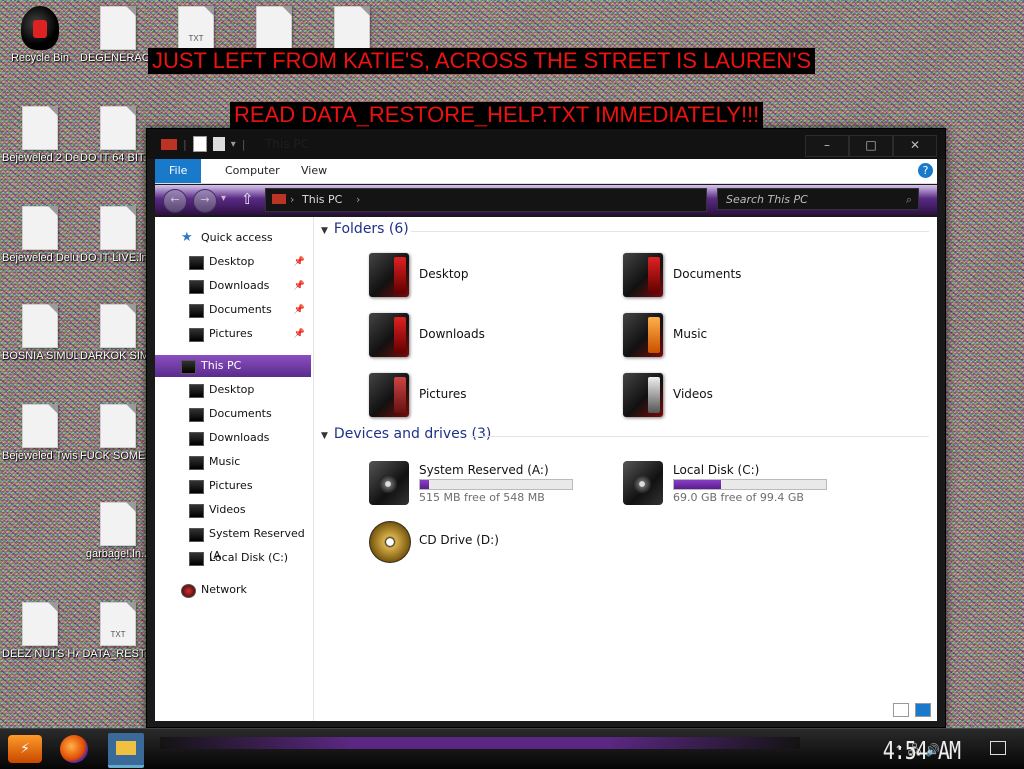 Image resolution: width=1024 pixels, height=769 pixels. Describe the element at coordinates (218, 144) in the screenshot. I see `new-folder-icon` at that location.